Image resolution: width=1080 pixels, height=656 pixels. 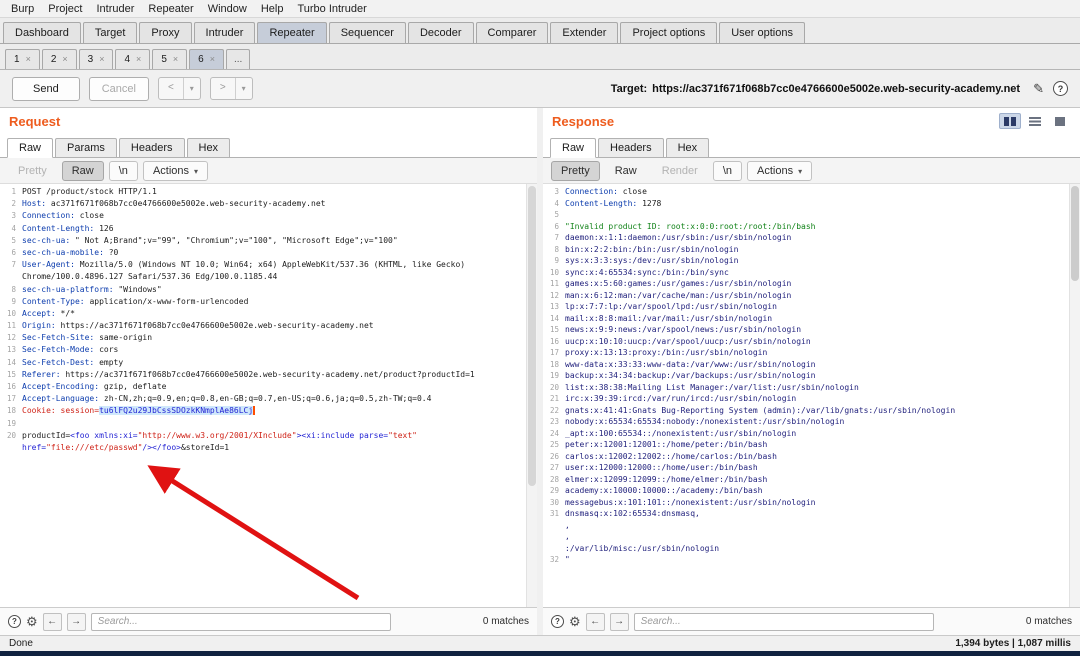 What do you see at coordinates (96, 59) in the screenshot?
I see `repeater-tab-3: 3 ×` at bounding box center [96, 59].